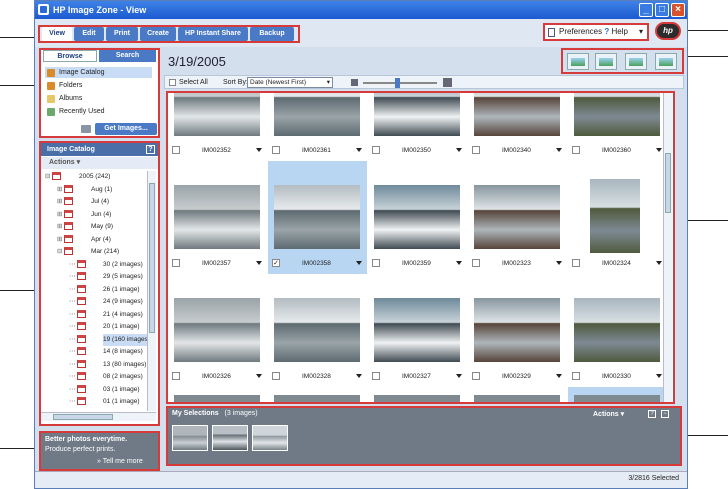 This screenshot has height=489, width=728. I want to click on tree-item: ⋯ 19 (160 images), so click(108, 339).